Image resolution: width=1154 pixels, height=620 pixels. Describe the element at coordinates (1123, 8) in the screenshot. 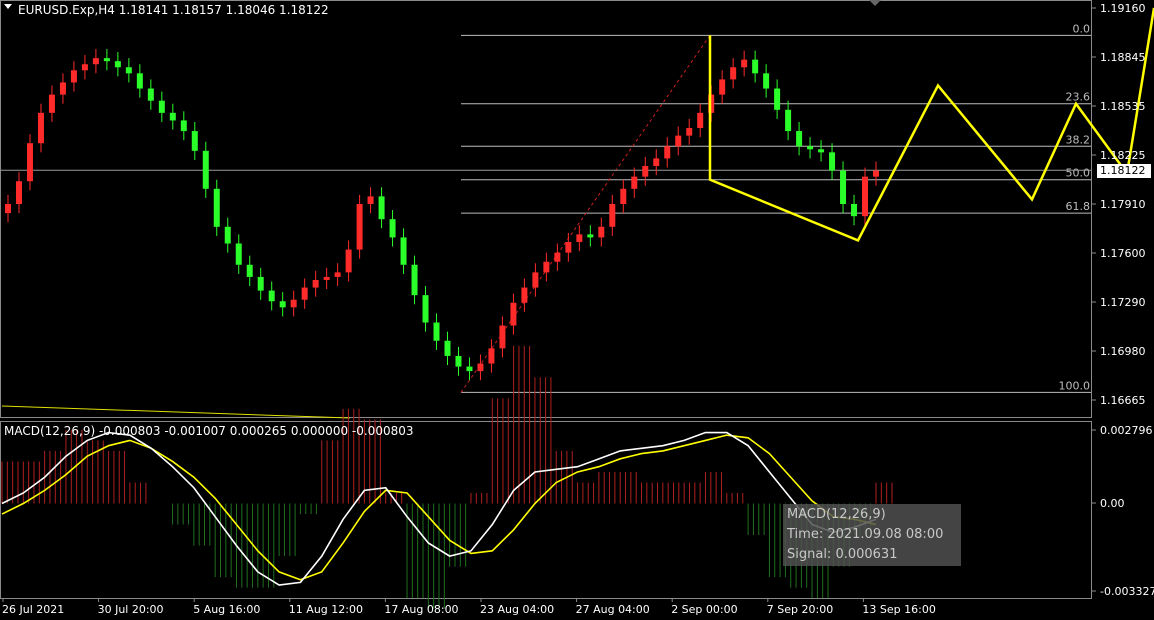

I see `price-tick-label: 1.19160` at that location.